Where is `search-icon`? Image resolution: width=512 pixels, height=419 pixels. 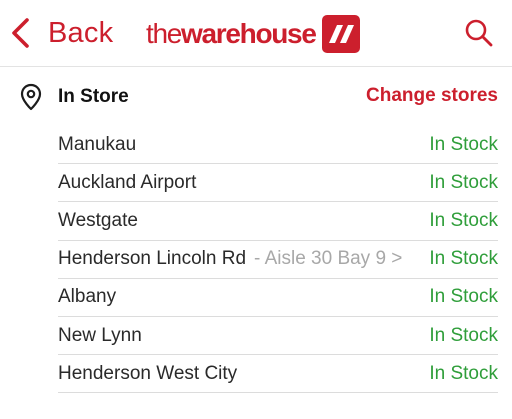
search-icon is located at coordinates (479, 33).